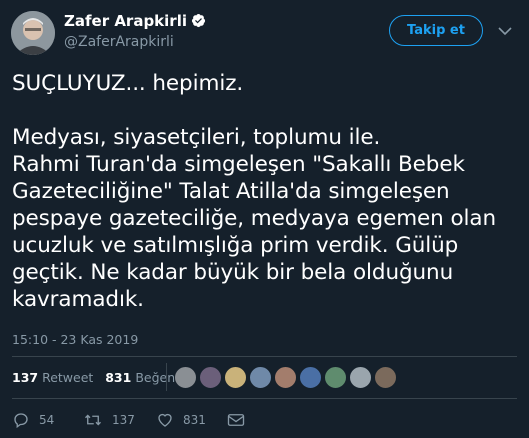  I want to click on verified-badge-icon, so click(198, 20).